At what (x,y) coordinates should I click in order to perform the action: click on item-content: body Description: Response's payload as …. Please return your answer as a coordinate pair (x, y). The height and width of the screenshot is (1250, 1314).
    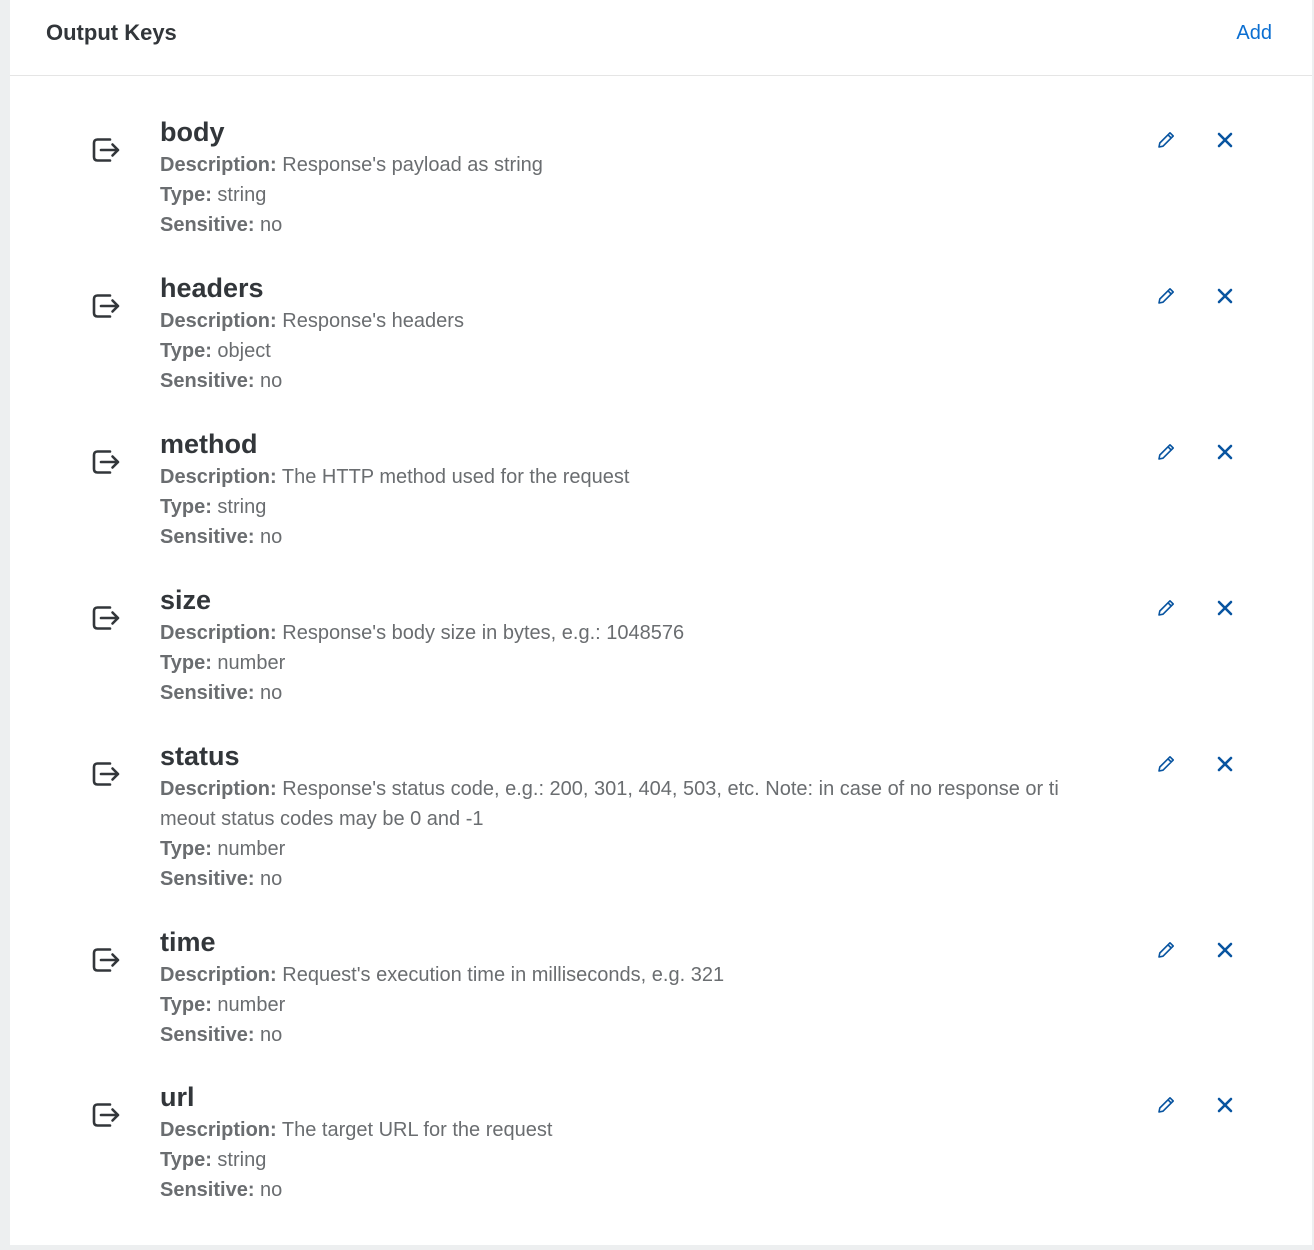
    Looking at the image, I should click on (630, 178).